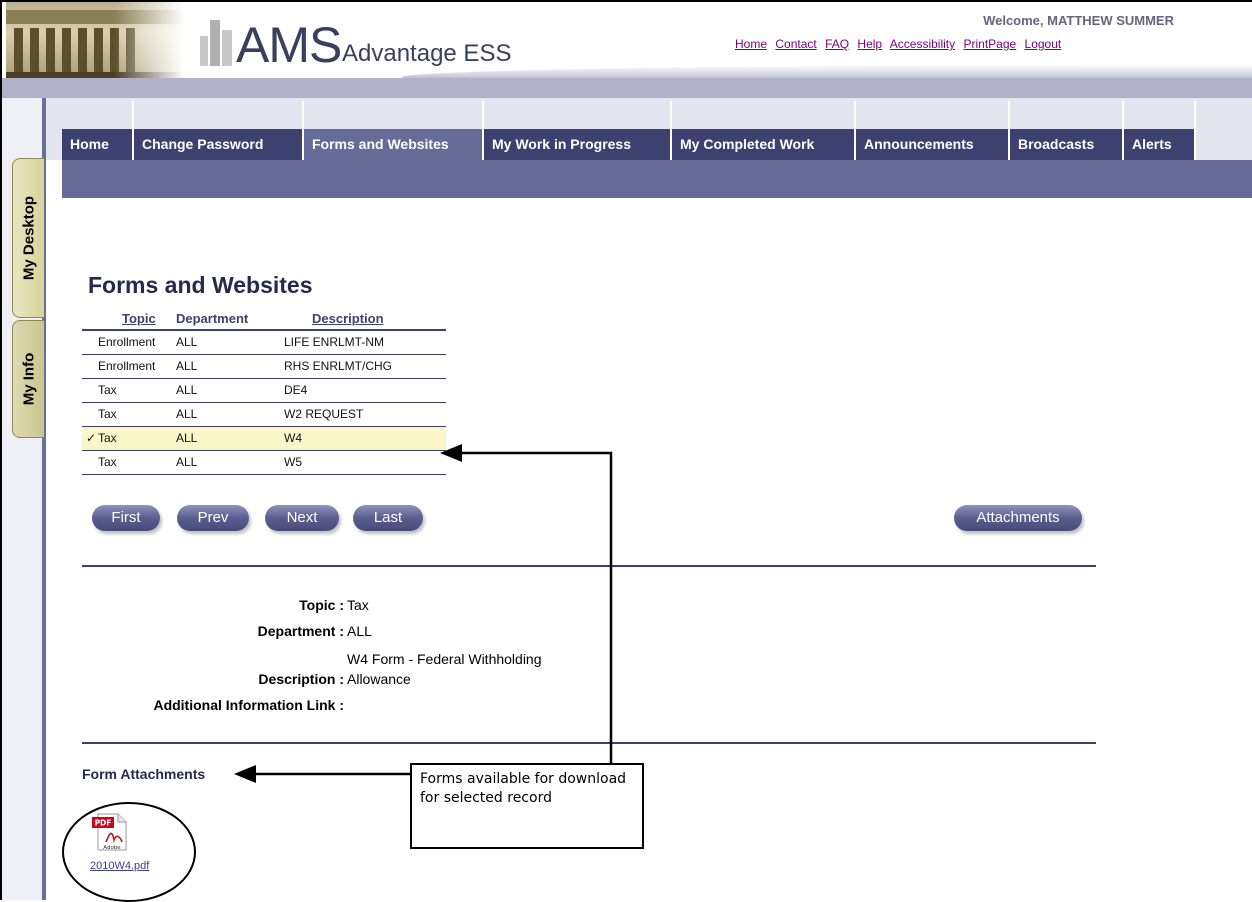 This screenshot has width=1252, height=902. I want to click on arrow-line-to-row, so click(536, 607).